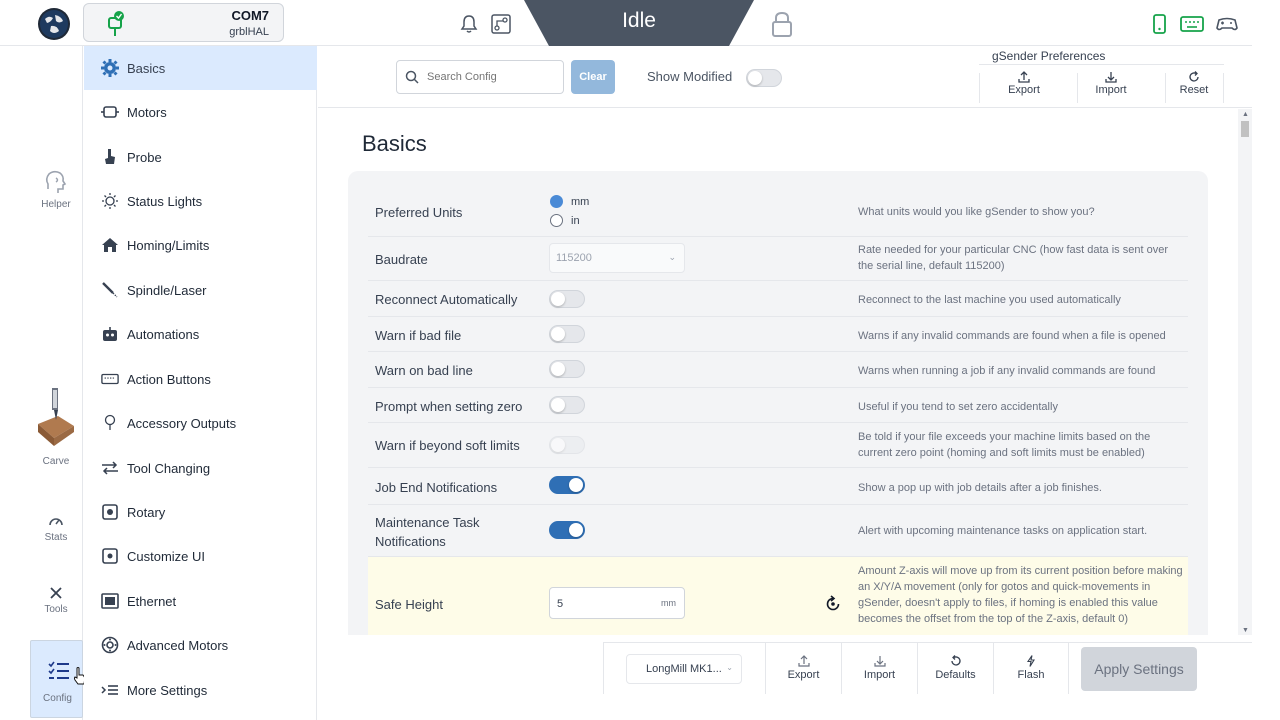 The image size is (1280, 720). I want to click on gear-icon, so click(110, 68).